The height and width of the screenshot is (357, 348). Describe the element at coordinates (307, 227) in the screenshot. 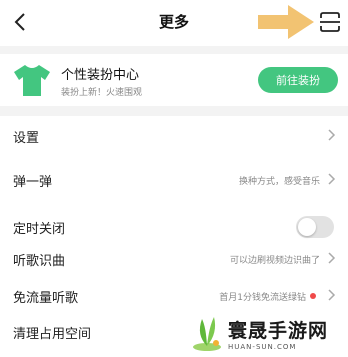

I see `toggle-knob` at that location.